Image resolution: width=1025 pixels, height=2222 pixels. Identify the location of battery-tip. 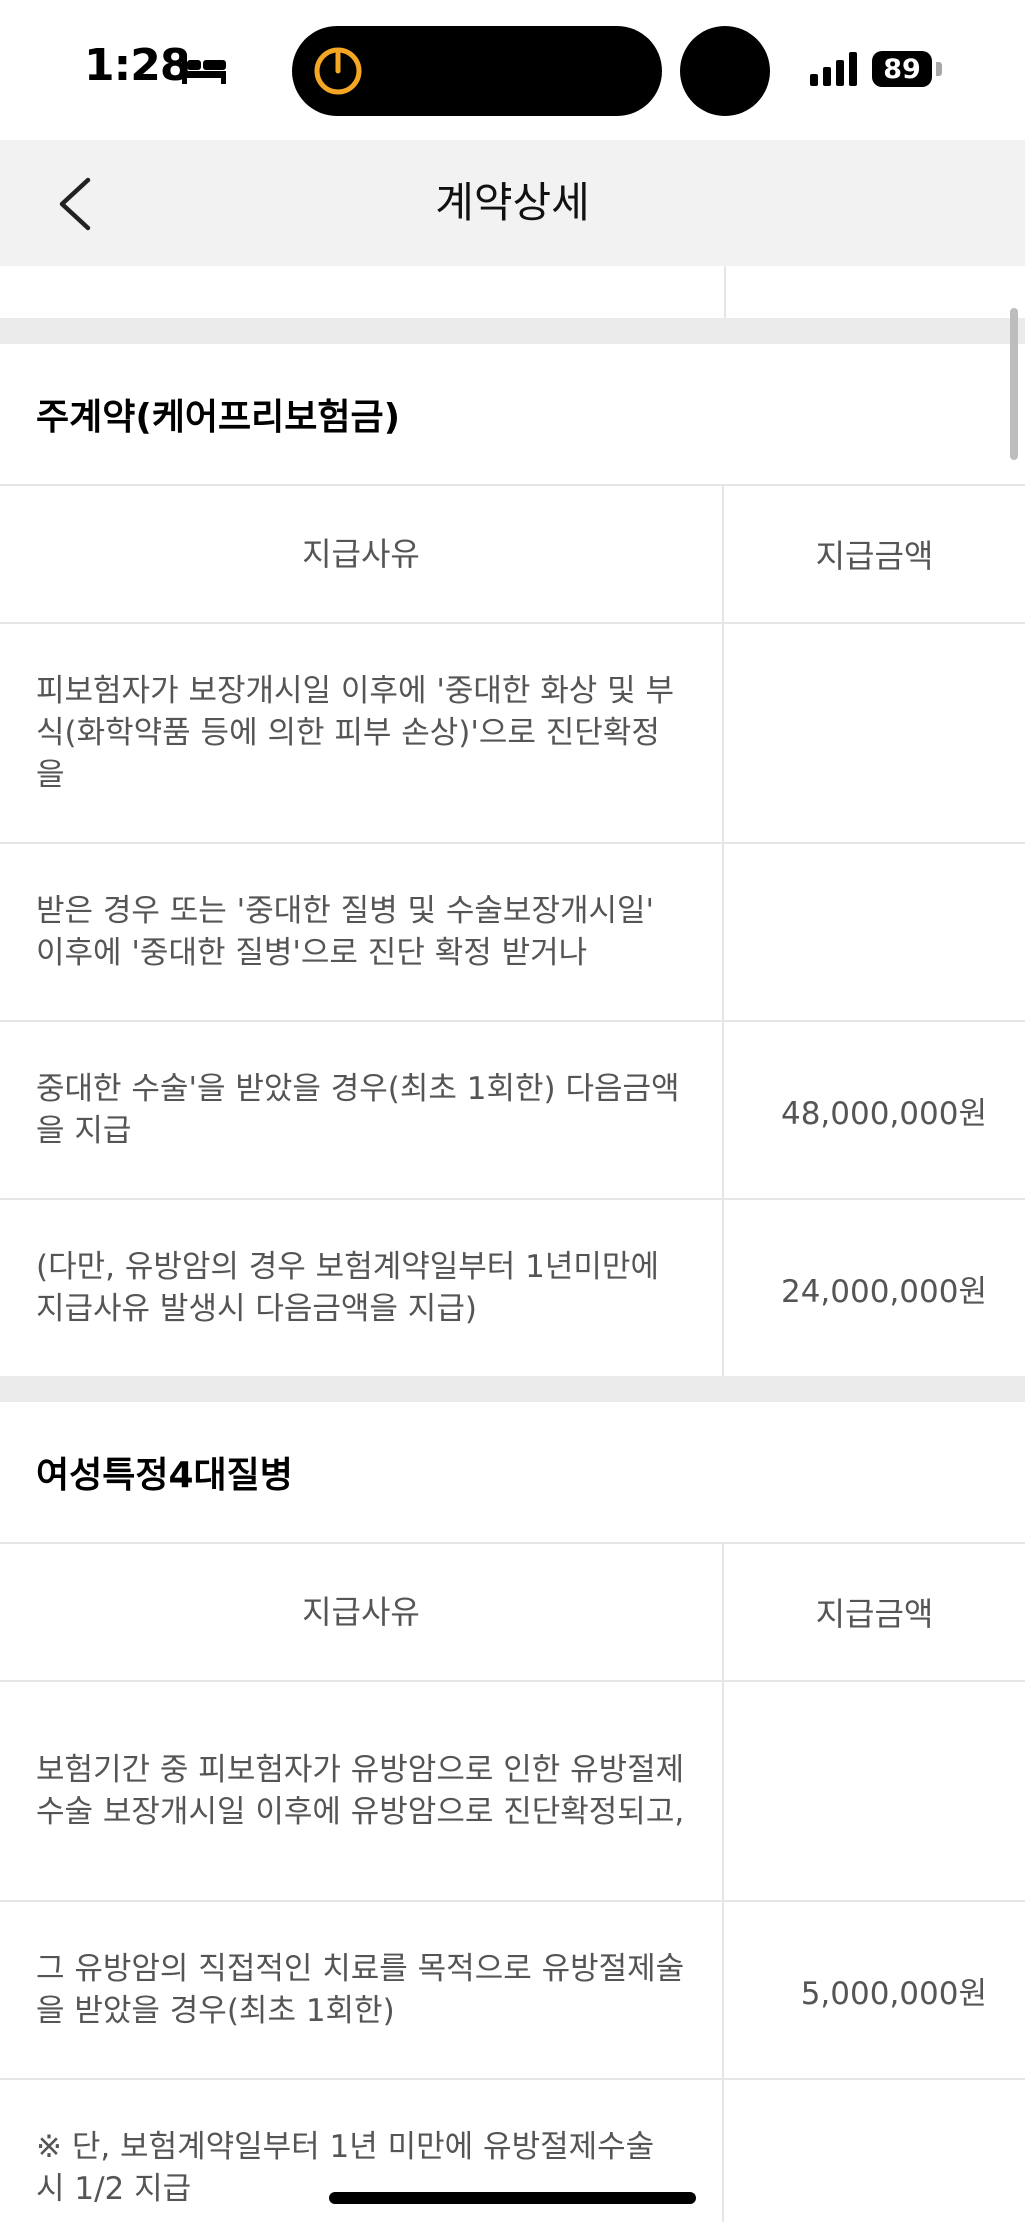
(939, 69).